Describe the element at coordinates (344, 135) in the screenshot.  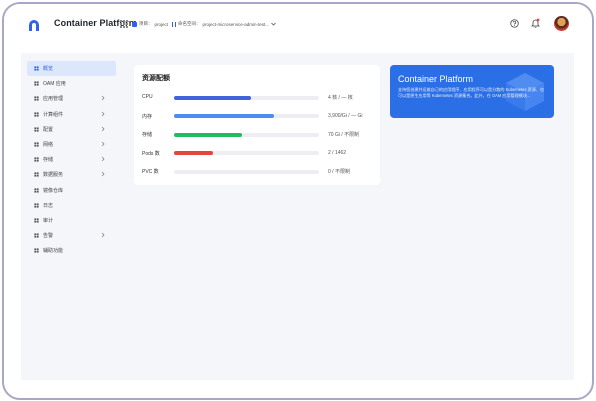
I see `resource-value: 70 Gi / 不限制` at that location.